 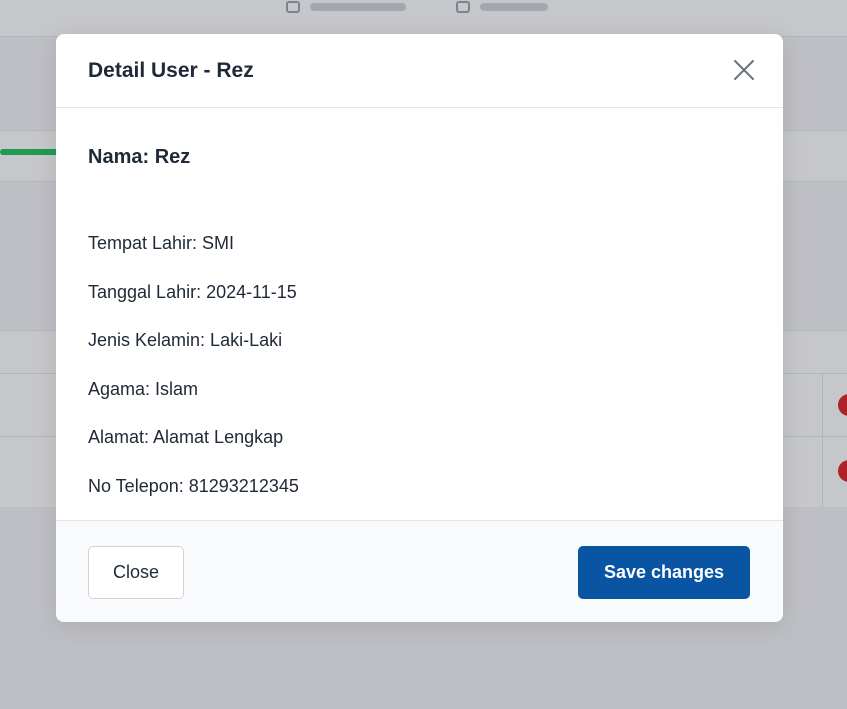 What do you see at coordinates (143, 389) in the screenshot?
I see `religion-text: Agama: Islam` at bounding box center [143, 389].